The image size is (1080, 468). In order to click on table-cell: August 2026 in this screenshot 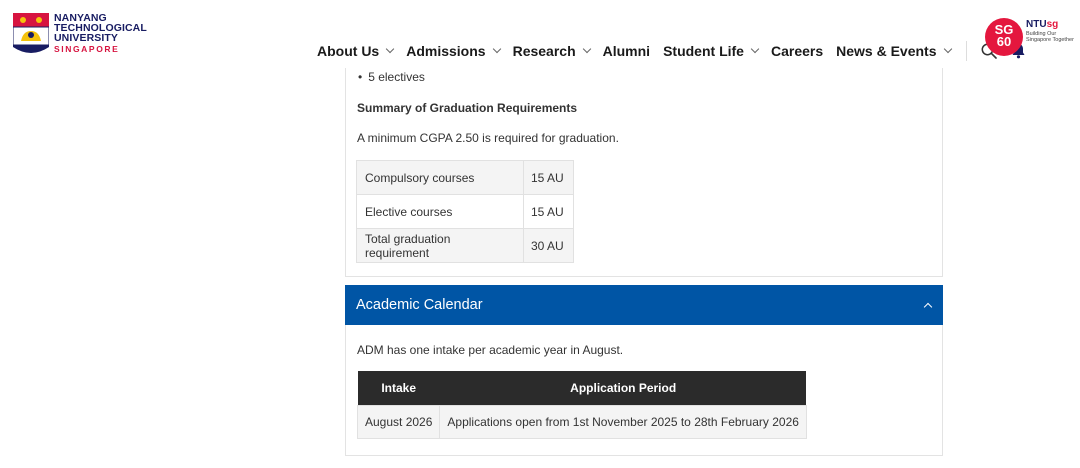, I will do `click(398, 421)`.